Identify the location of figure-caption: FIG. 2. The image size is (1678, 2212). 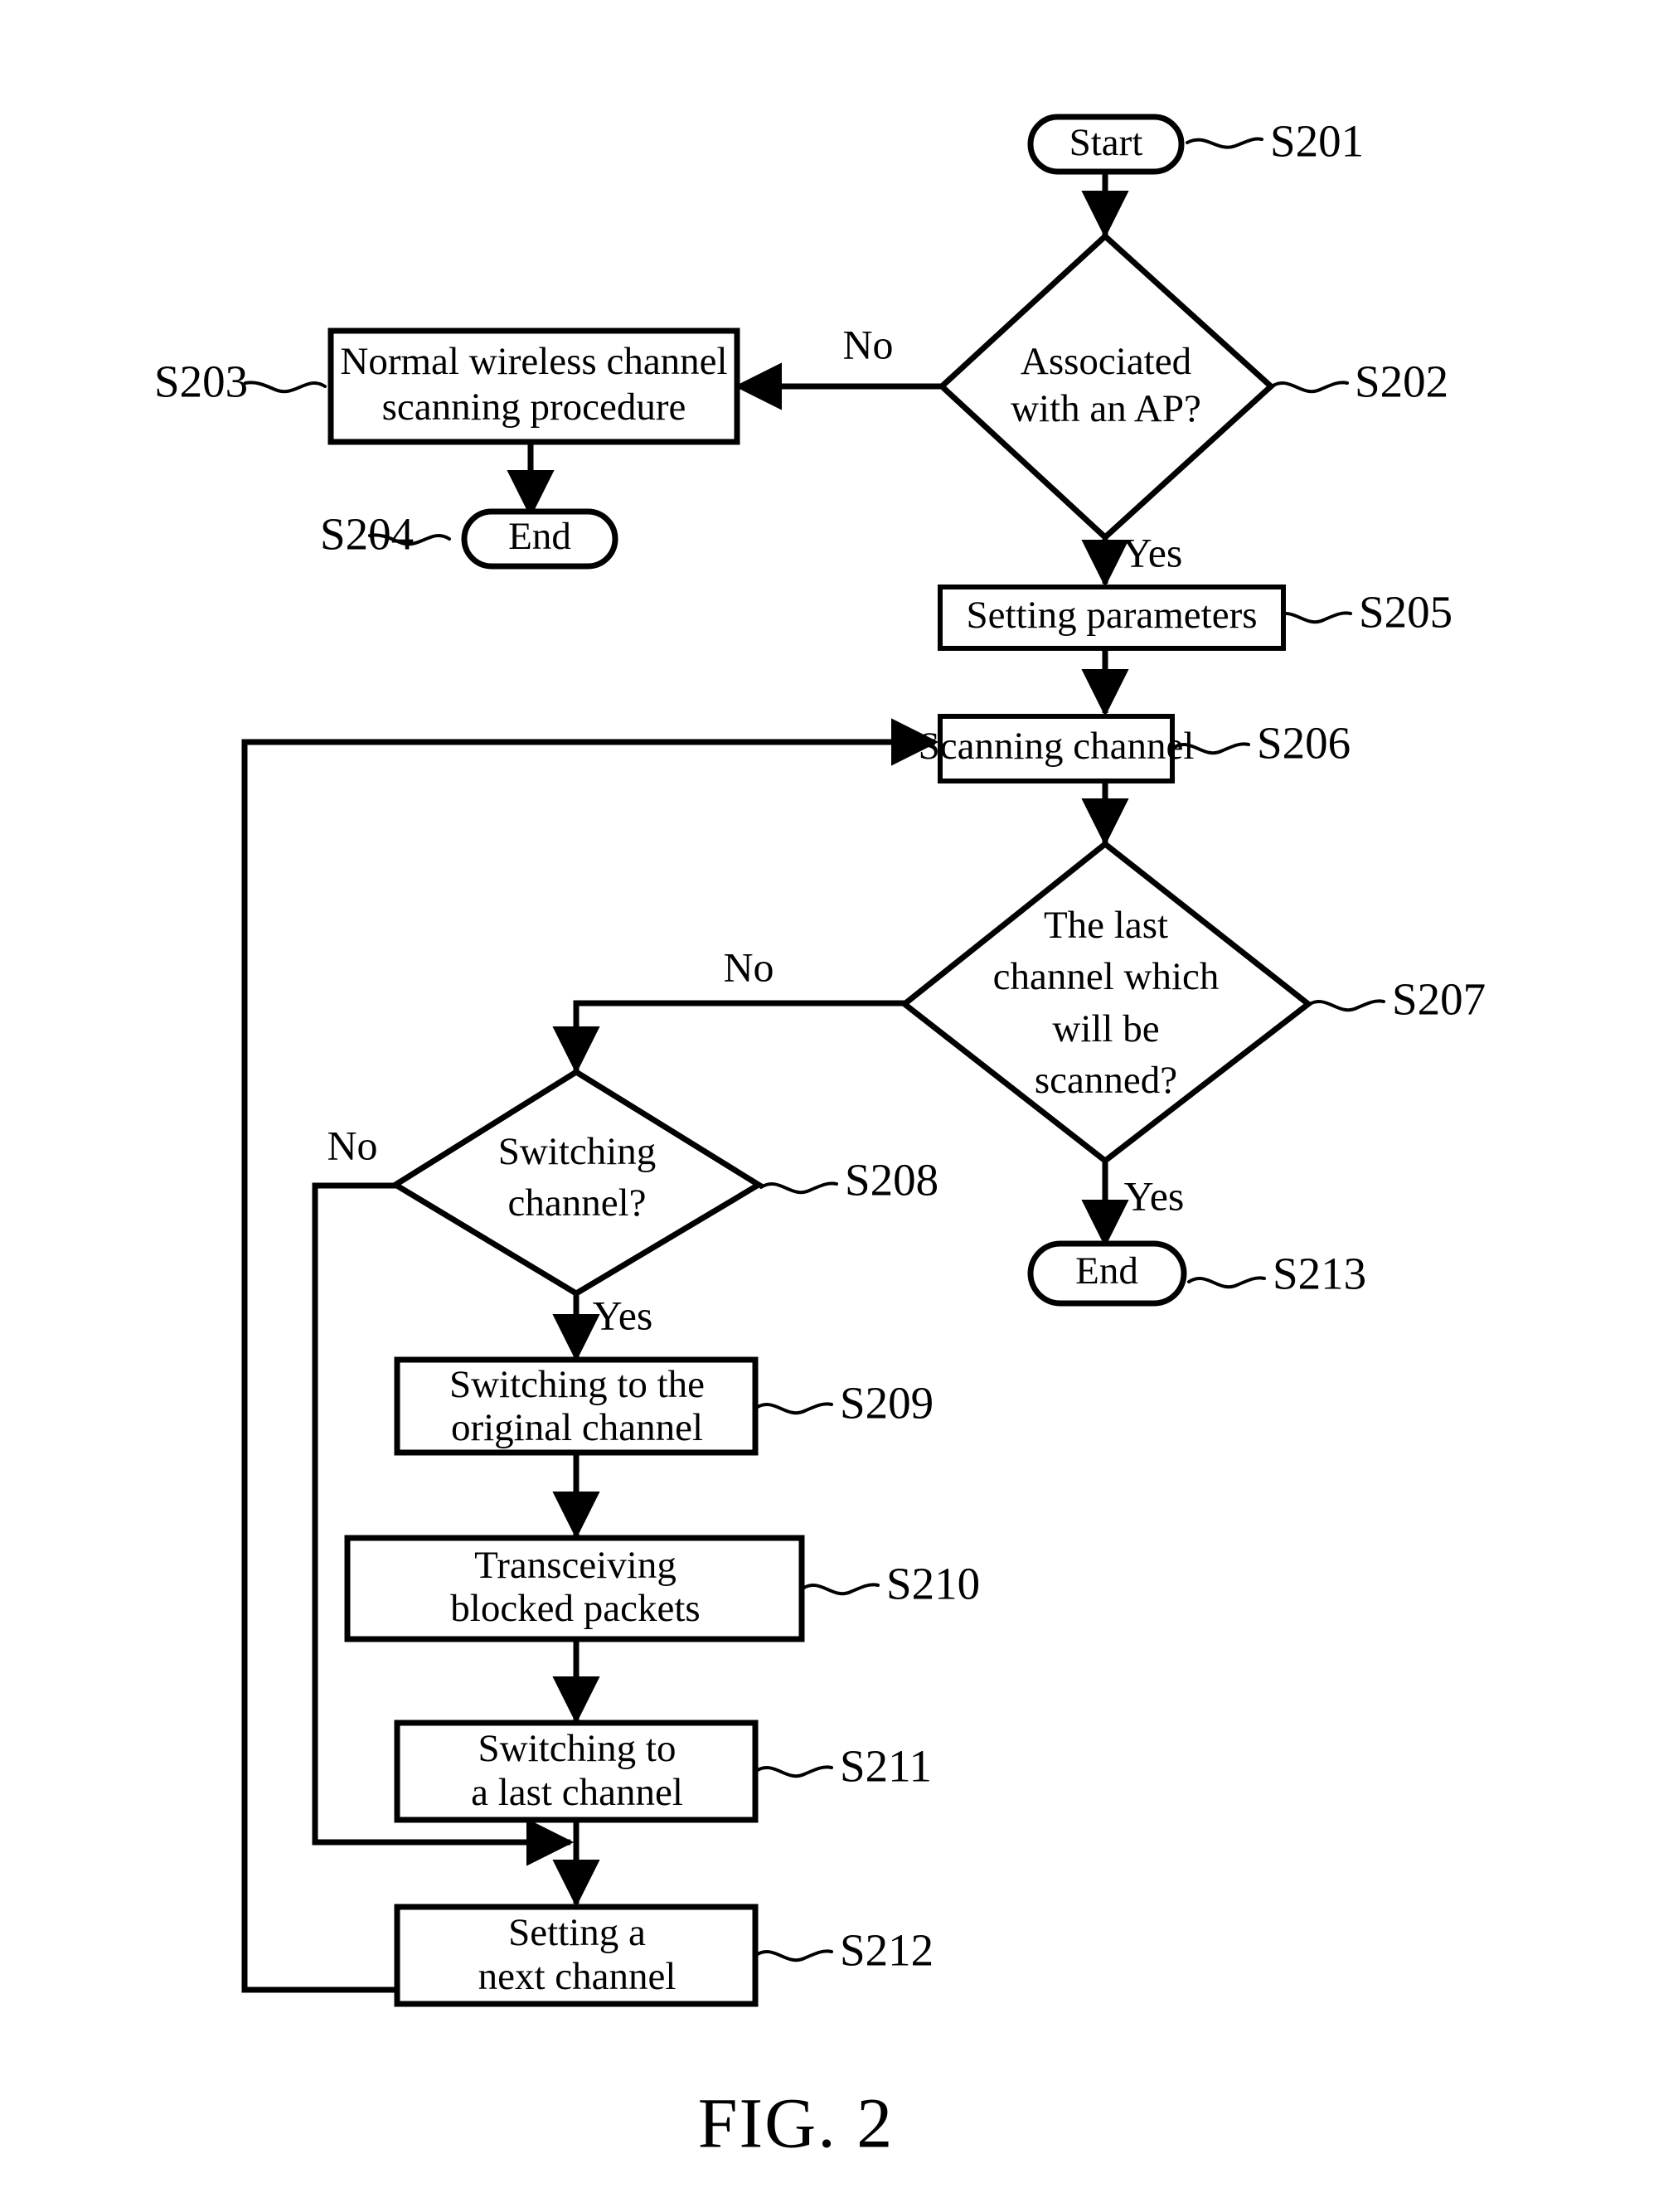
(796, 2123).